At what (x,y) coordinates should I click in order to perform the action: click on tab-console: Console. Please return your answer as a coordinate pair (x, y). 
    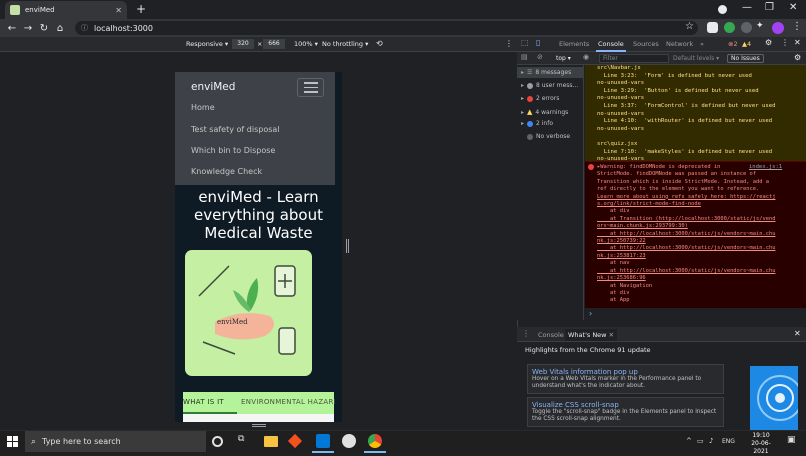
    Looking at the image, I should click on (611, 44).